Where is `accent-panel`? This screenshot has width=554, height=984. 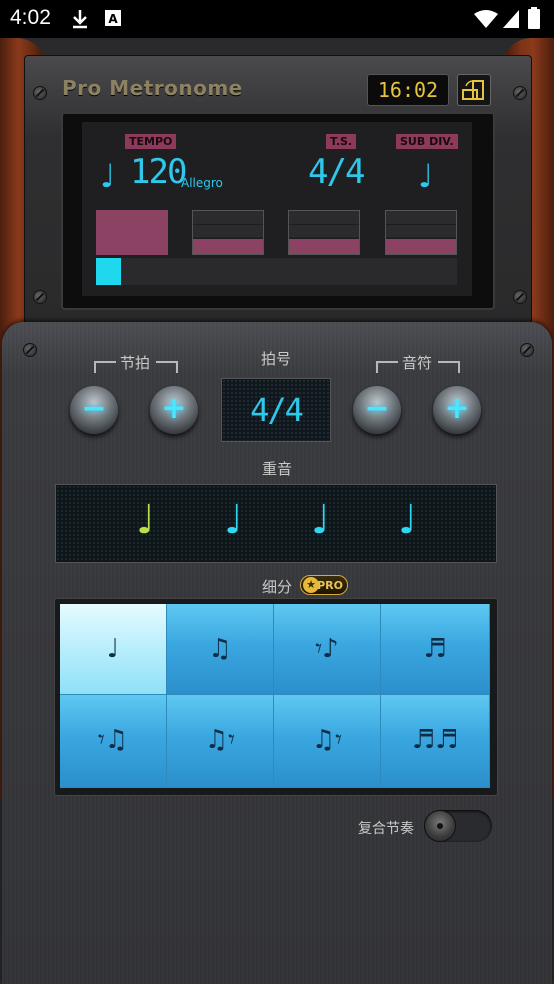
accent-panel is located at coordinates (276, 523).